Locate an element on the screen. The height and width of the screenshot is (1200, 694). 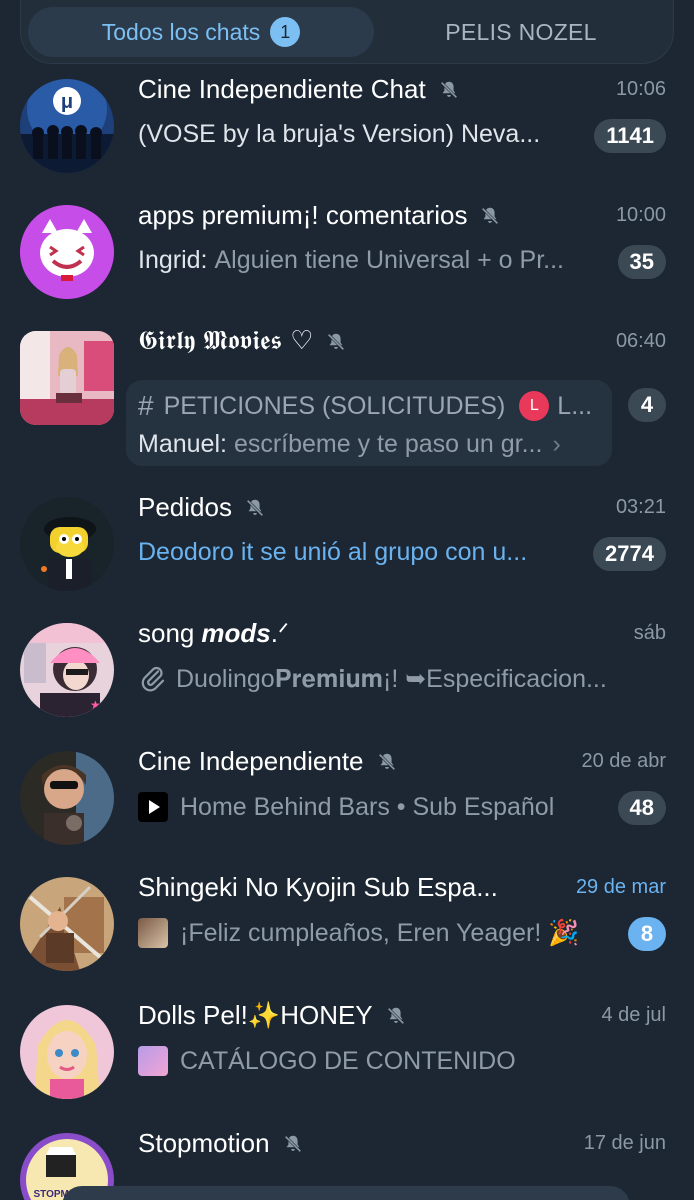
chat-title-text: apps premium¡! comentarios is located at coordinates (303, 215).